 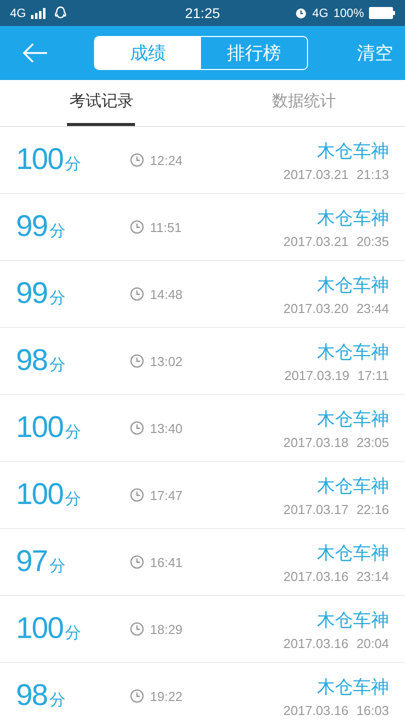 What do you see at coordinates (166, 696) in the screenshot?
I see `duration-text: 19:22` at bounding box center [166, 696].